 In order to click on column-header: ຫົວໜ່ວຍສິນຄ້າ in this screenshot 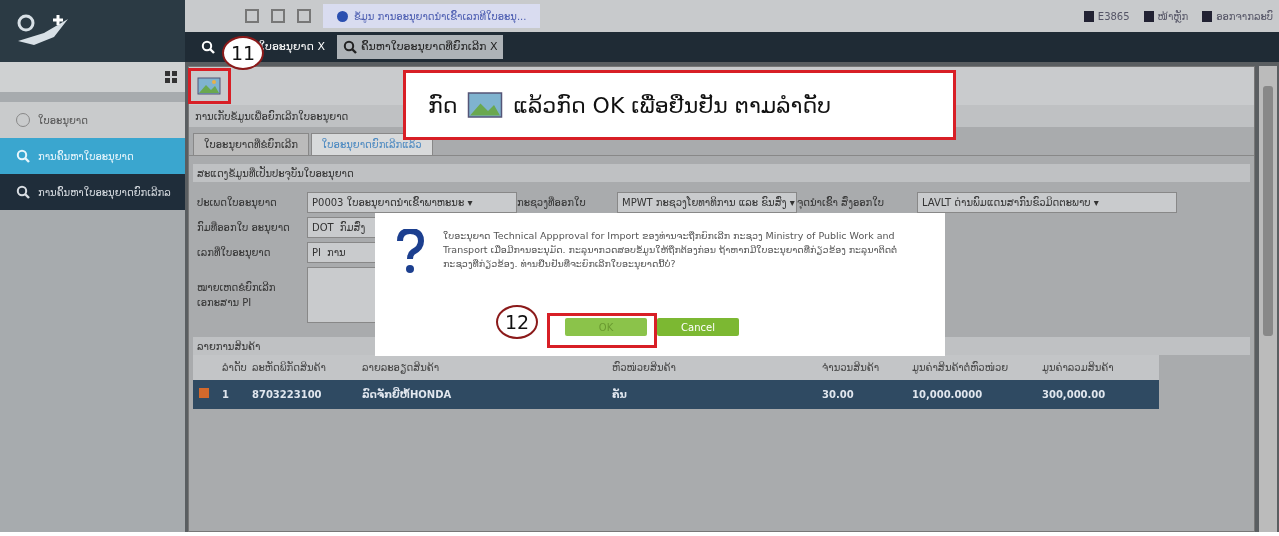, I will do `click(714, 367)`.